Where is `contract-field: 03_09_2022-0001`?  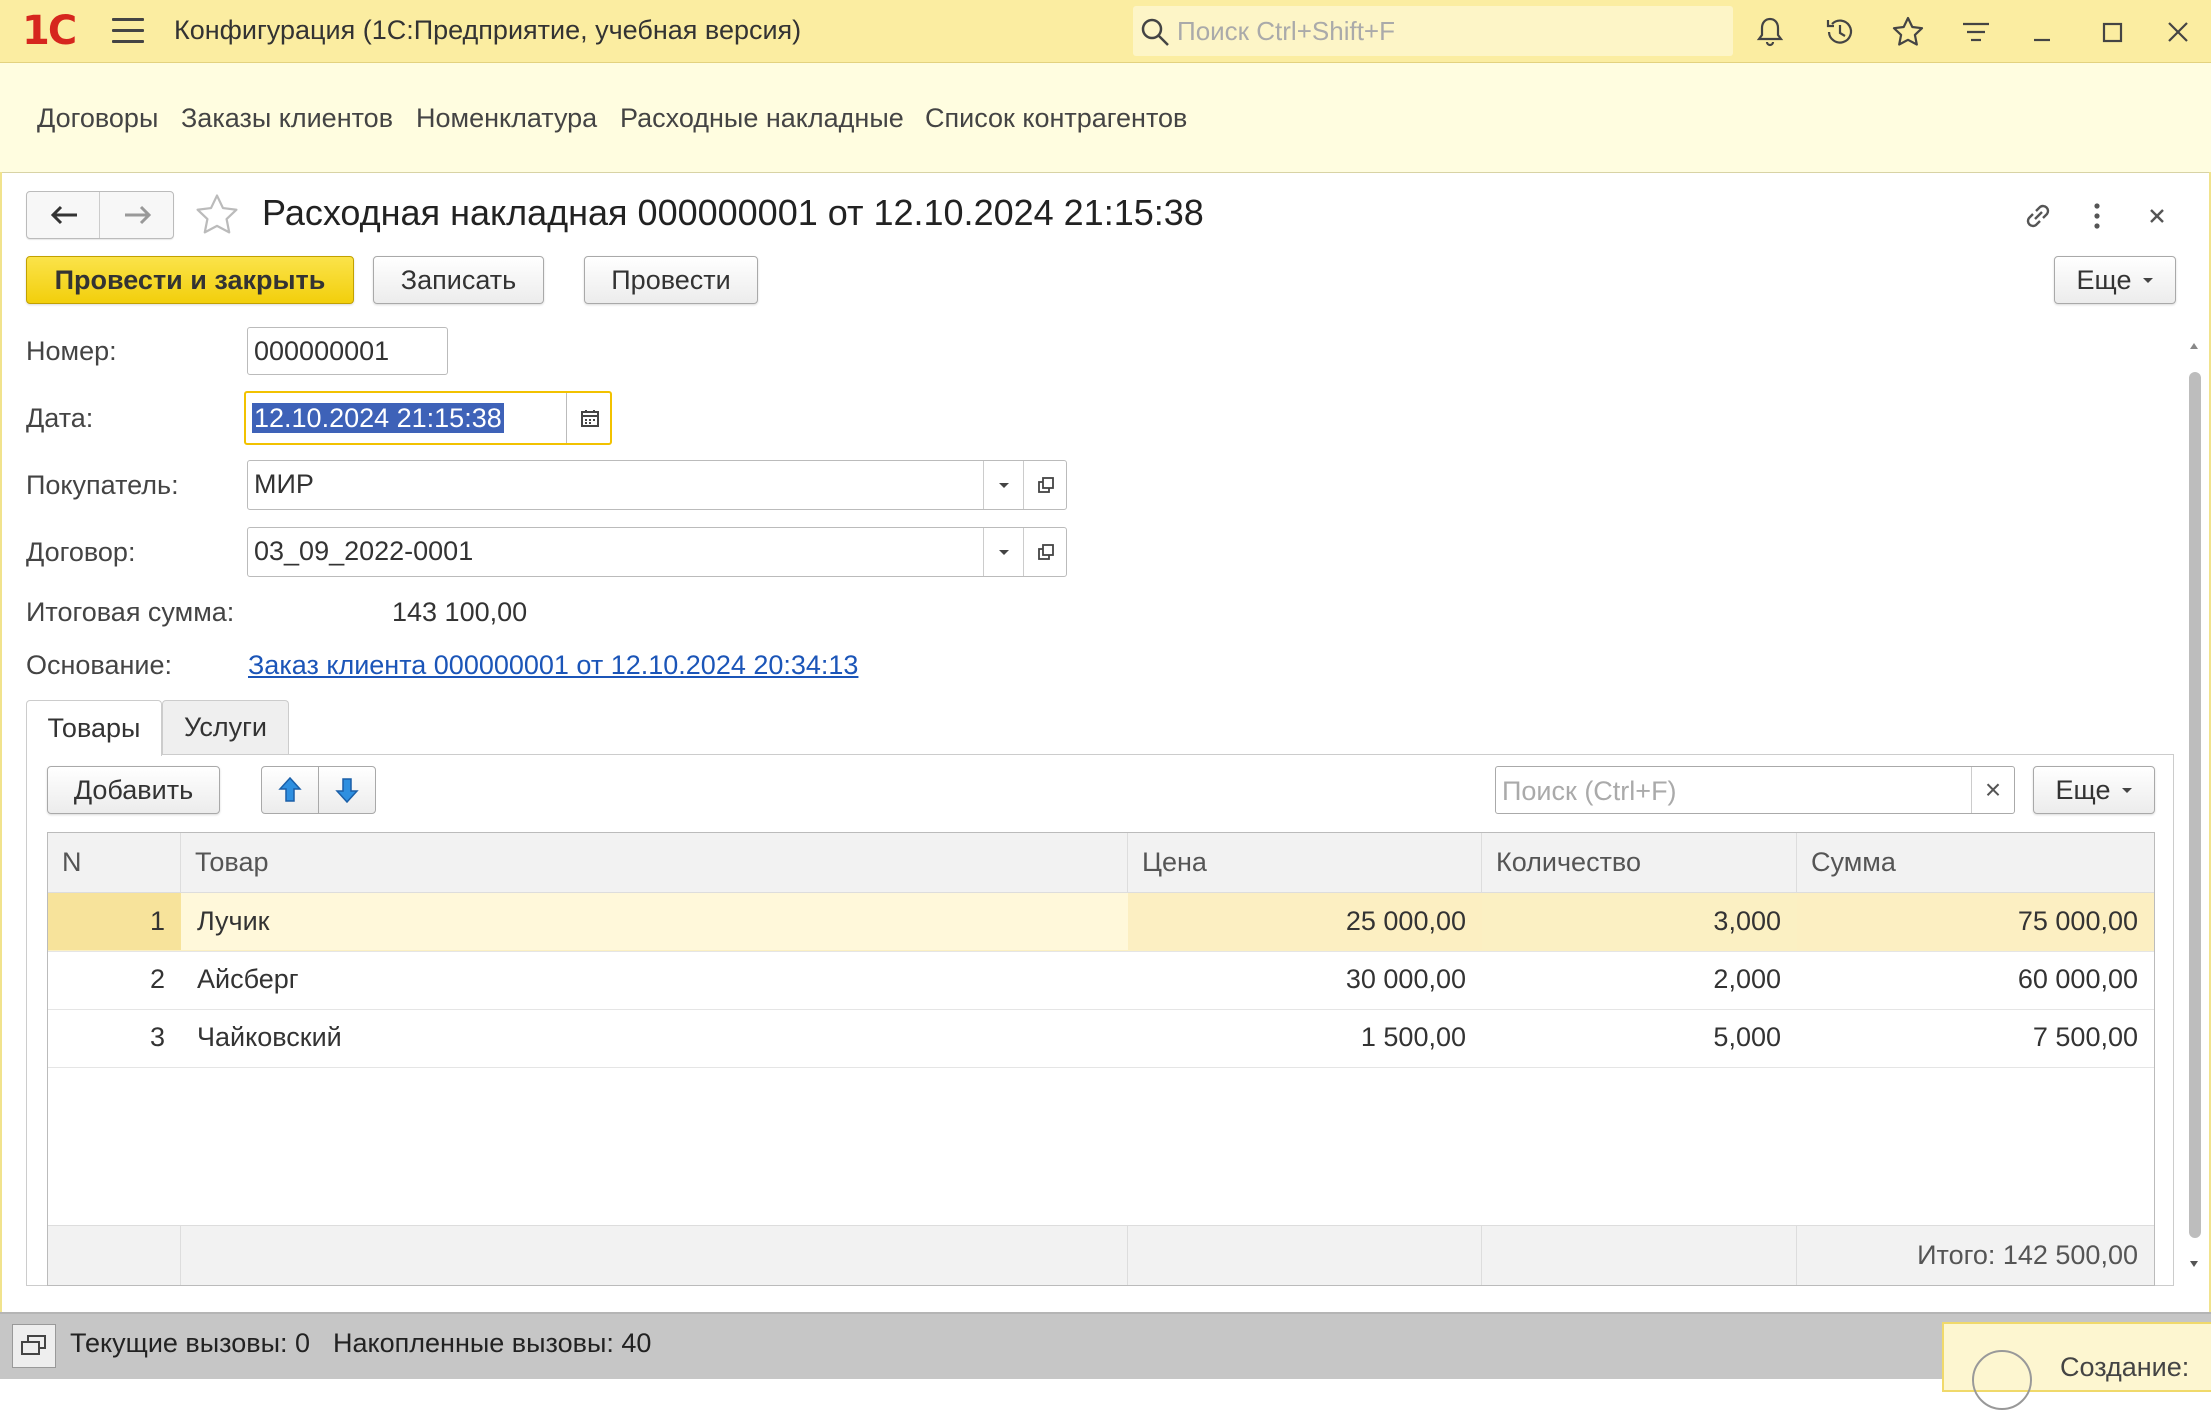
contract-field: 03_09_2022-0001 is located at coordinates (657, 552).